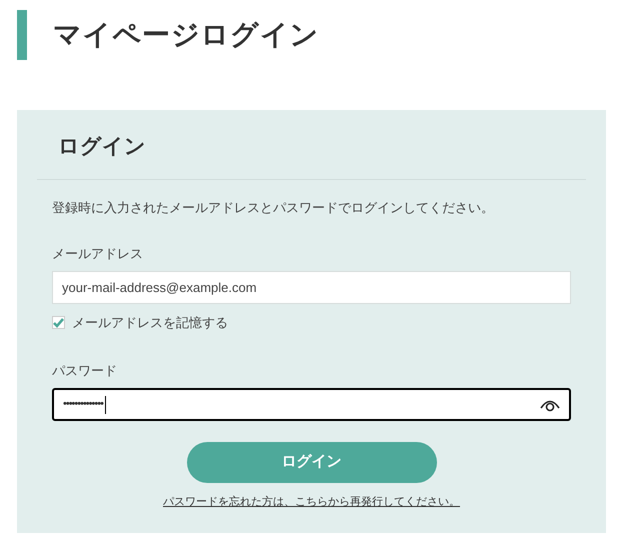 The width and height of the screenshot is (618, 539). I want to click on forgot-password-link: パスワードを忘れた方は、こちらから再発行してください。, so click(311, 502).